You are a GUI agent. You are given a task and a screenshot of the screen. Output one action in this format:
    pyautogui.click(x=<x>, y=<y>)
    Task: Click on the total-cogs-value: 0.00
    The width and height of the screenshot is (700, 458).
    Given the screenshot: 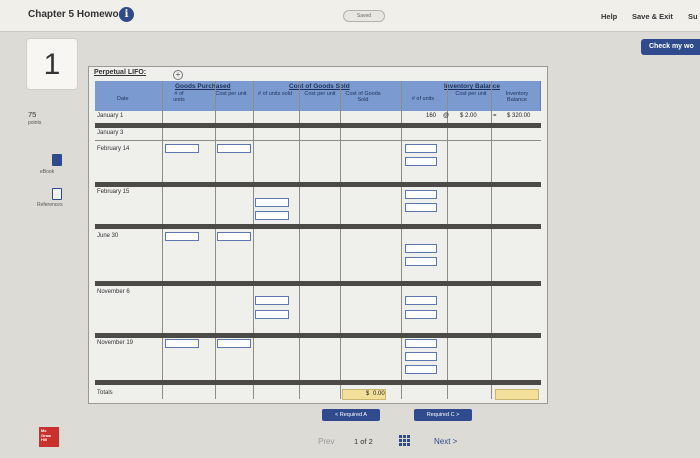 What is the action you would take?
    pyautogui.click(x=379, y=394)
    